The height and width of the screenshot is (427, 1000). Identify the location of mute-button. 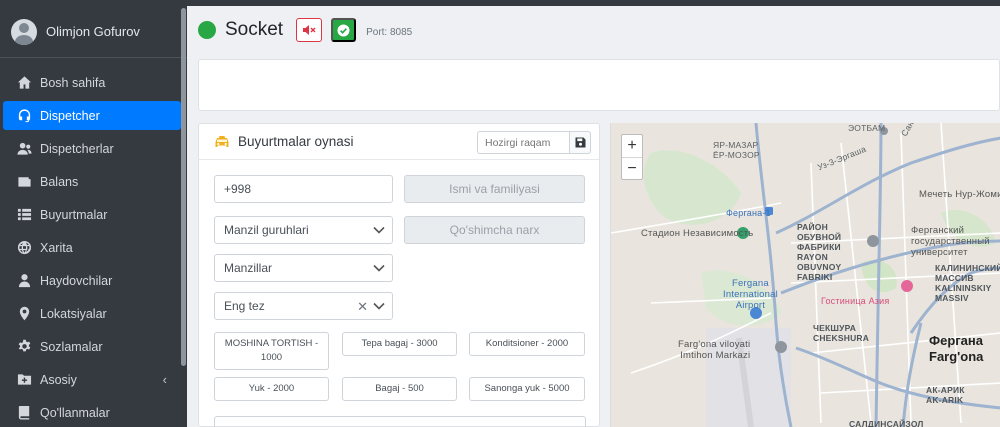
(309, 30).